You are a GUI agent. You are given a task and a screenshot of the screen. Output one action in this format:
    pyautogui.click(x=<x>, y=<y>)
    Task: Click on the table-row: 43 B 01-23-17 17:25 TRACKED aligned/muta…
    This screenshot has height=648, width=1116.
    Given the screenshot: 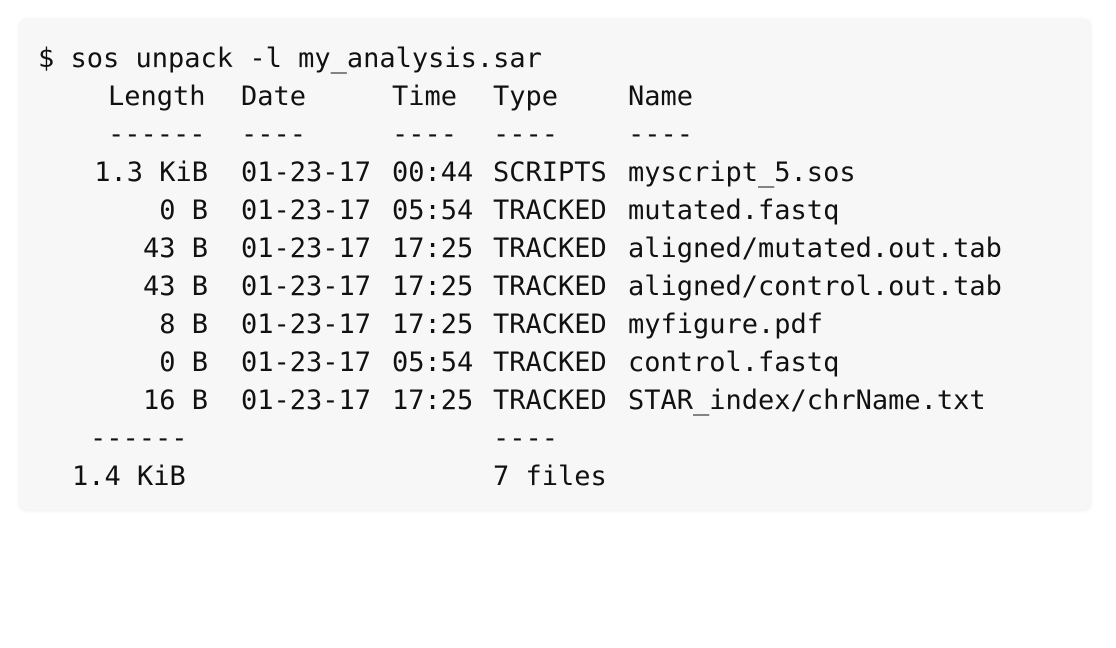 What is the action you would take?
    pyautogui.click(x=511, y=249)
    